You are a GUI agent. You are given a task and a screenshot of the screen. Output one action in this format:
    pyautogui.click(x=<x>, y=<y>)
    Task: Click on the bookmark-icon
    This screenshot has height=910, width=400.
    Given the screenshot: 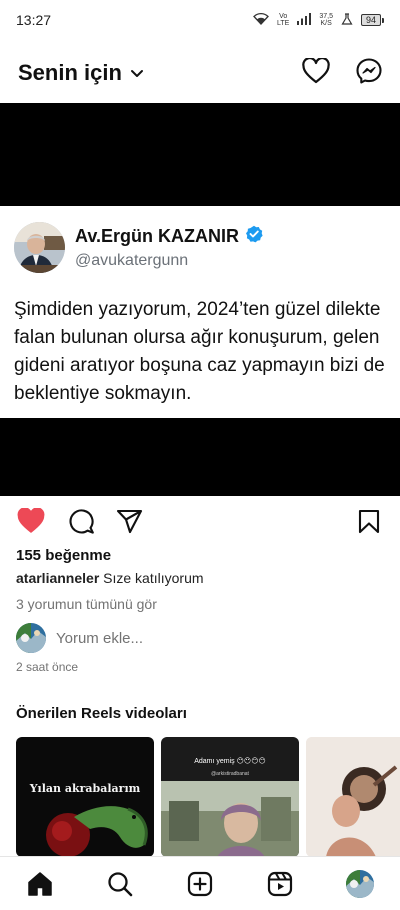 What is the action you would take?
    pyautogui.click(x=369, y=521)
    